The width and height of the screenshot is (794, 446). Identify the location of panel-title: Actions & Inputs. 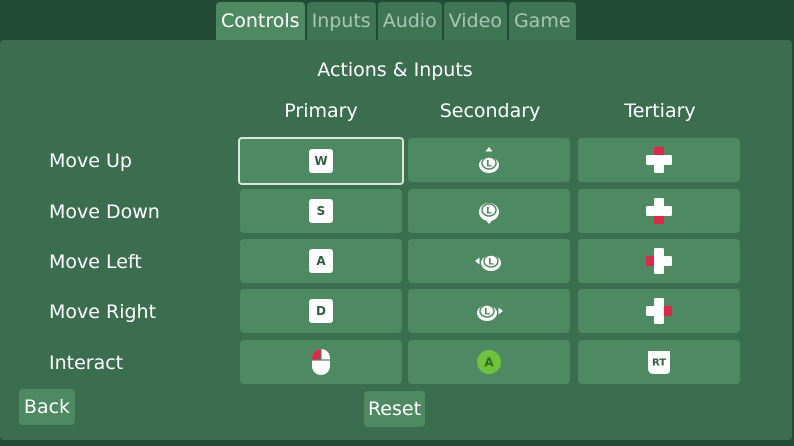
(395, 70).